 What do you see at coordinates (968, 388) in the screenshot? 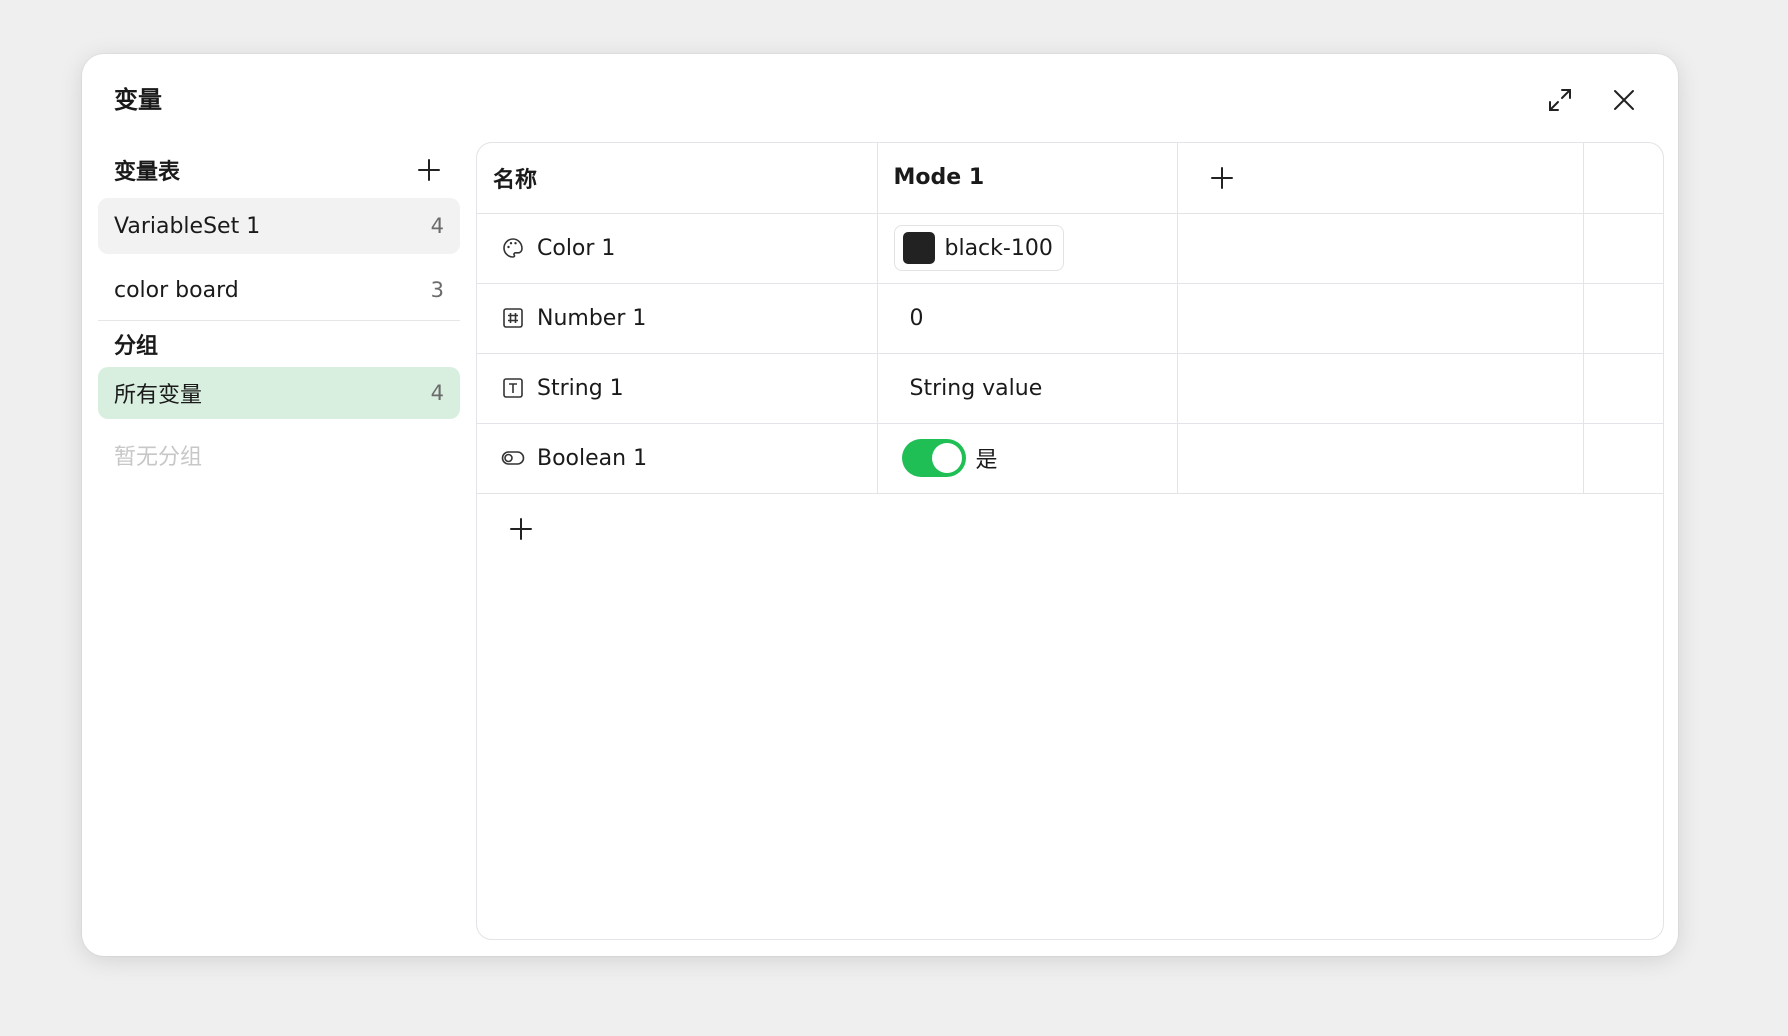
I see `string-value: String value` at bounding box center [968, 388].